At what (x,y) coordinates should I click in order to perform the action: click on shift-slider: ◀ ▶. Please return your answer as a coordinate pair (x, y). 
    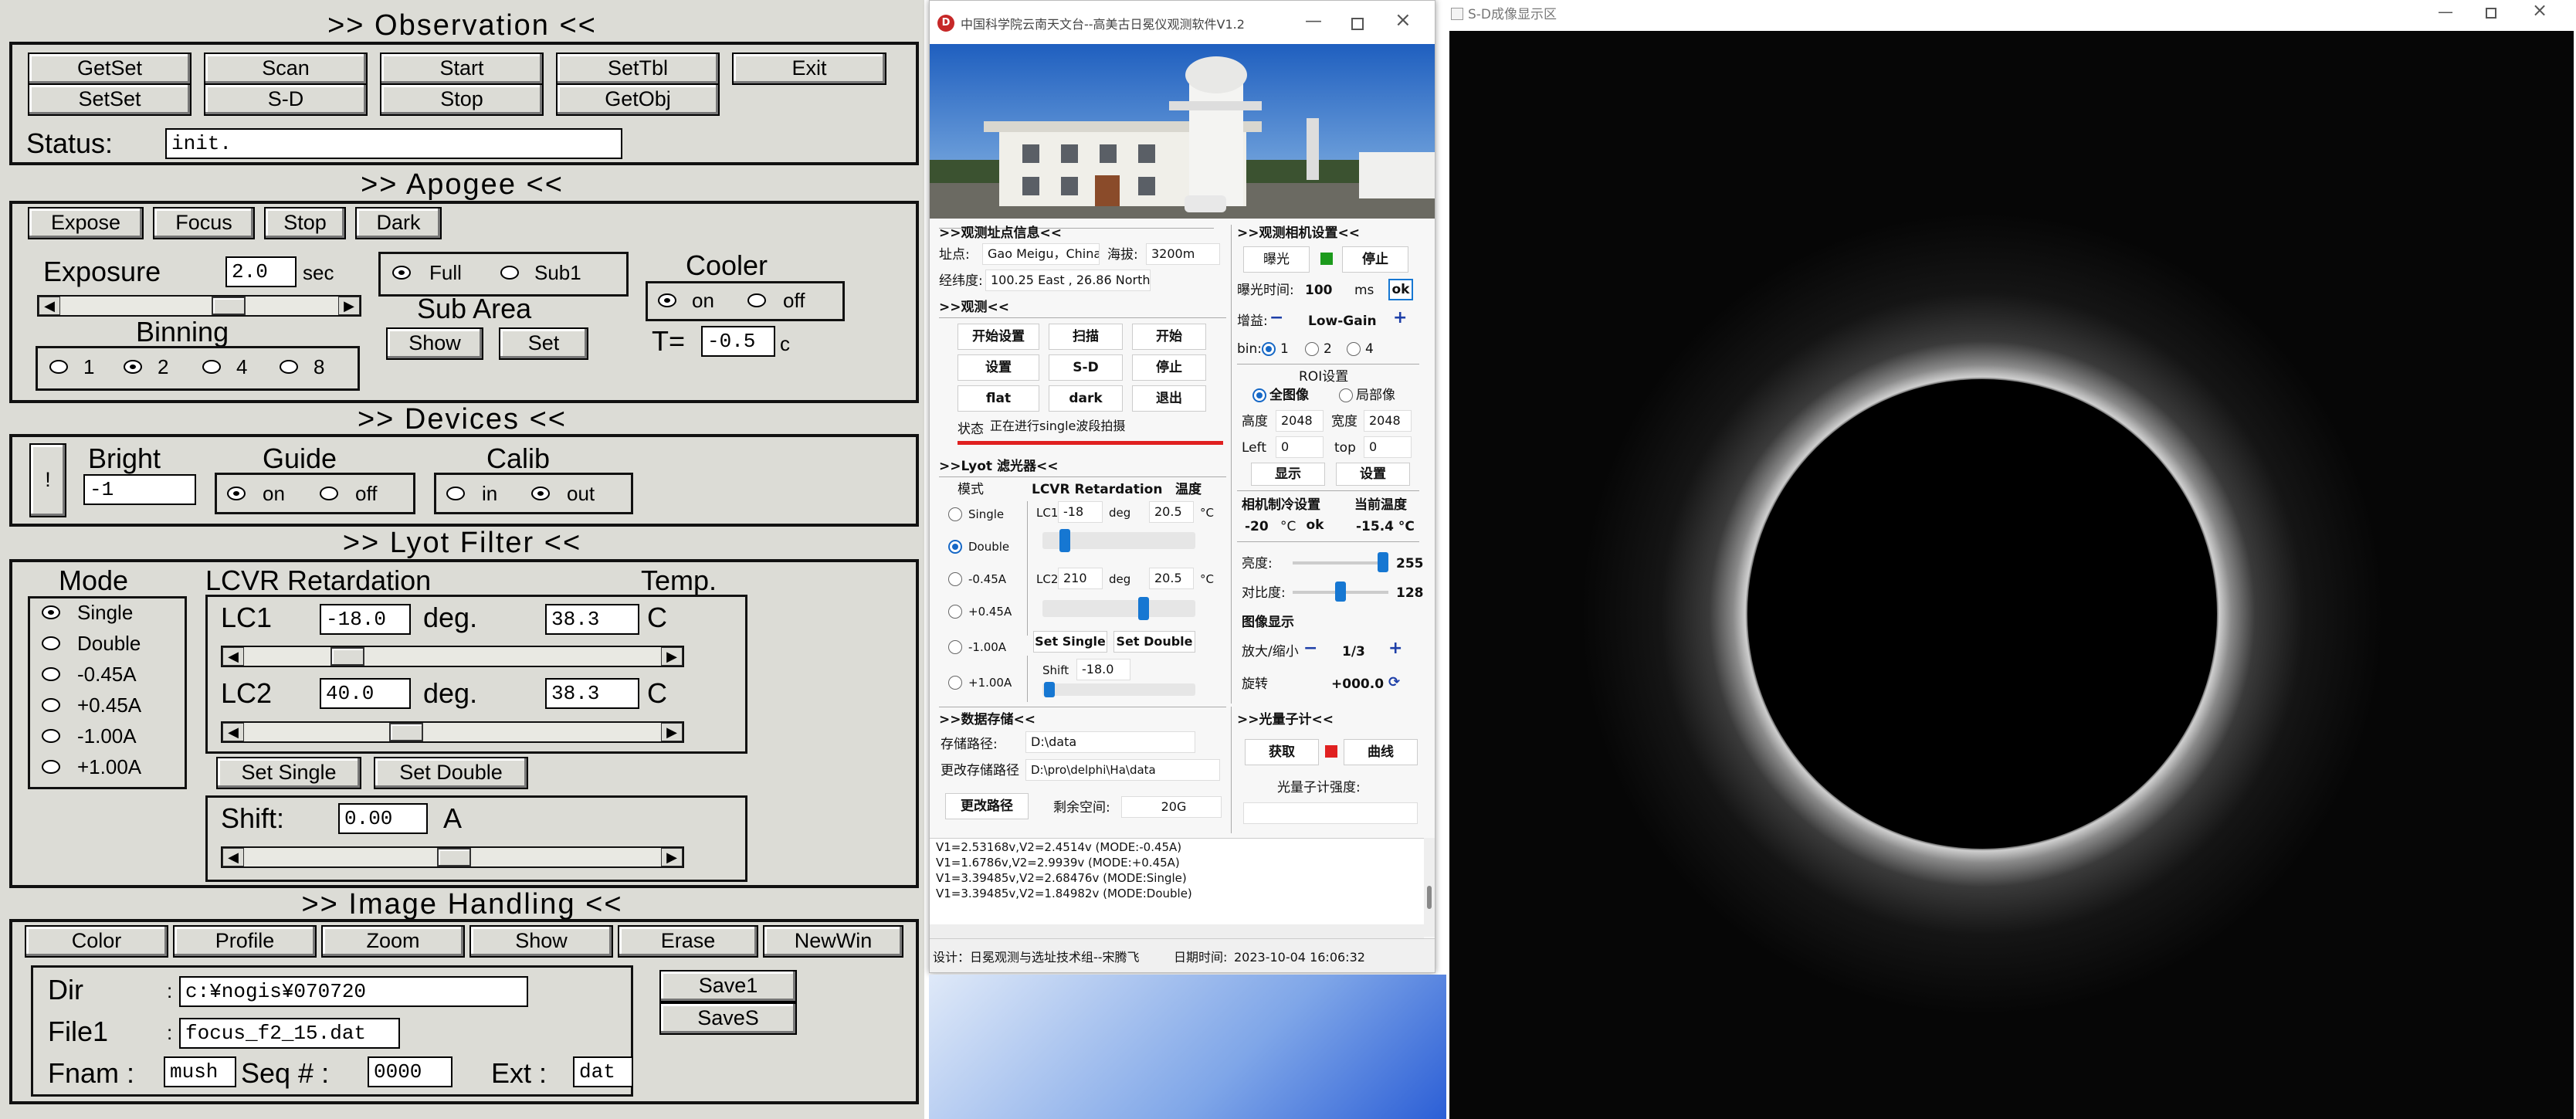
    Looking at the image, I should click on (452, 857).